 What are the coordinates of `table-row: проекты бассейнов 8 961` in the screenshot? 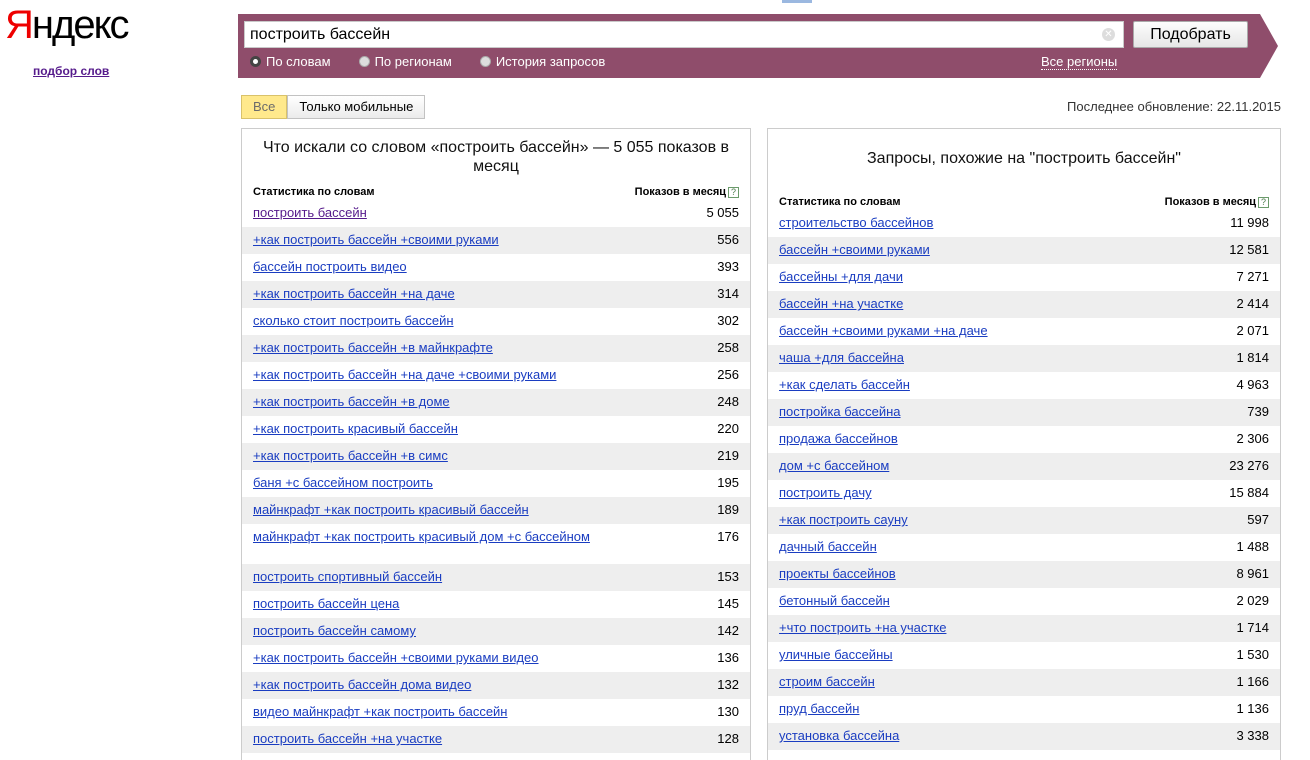 It's located at (1024, 574).